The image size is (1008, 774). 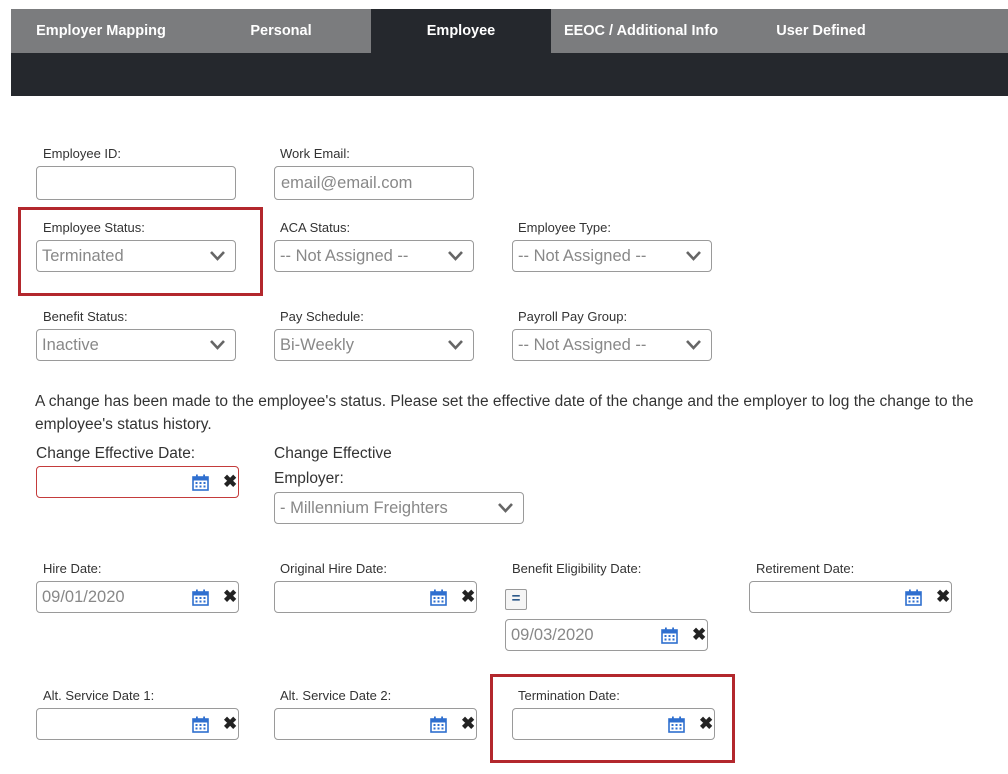 I want to click on alt-service-date-2-label: Alt. Service Date 2:, so click(x=336, y=695).